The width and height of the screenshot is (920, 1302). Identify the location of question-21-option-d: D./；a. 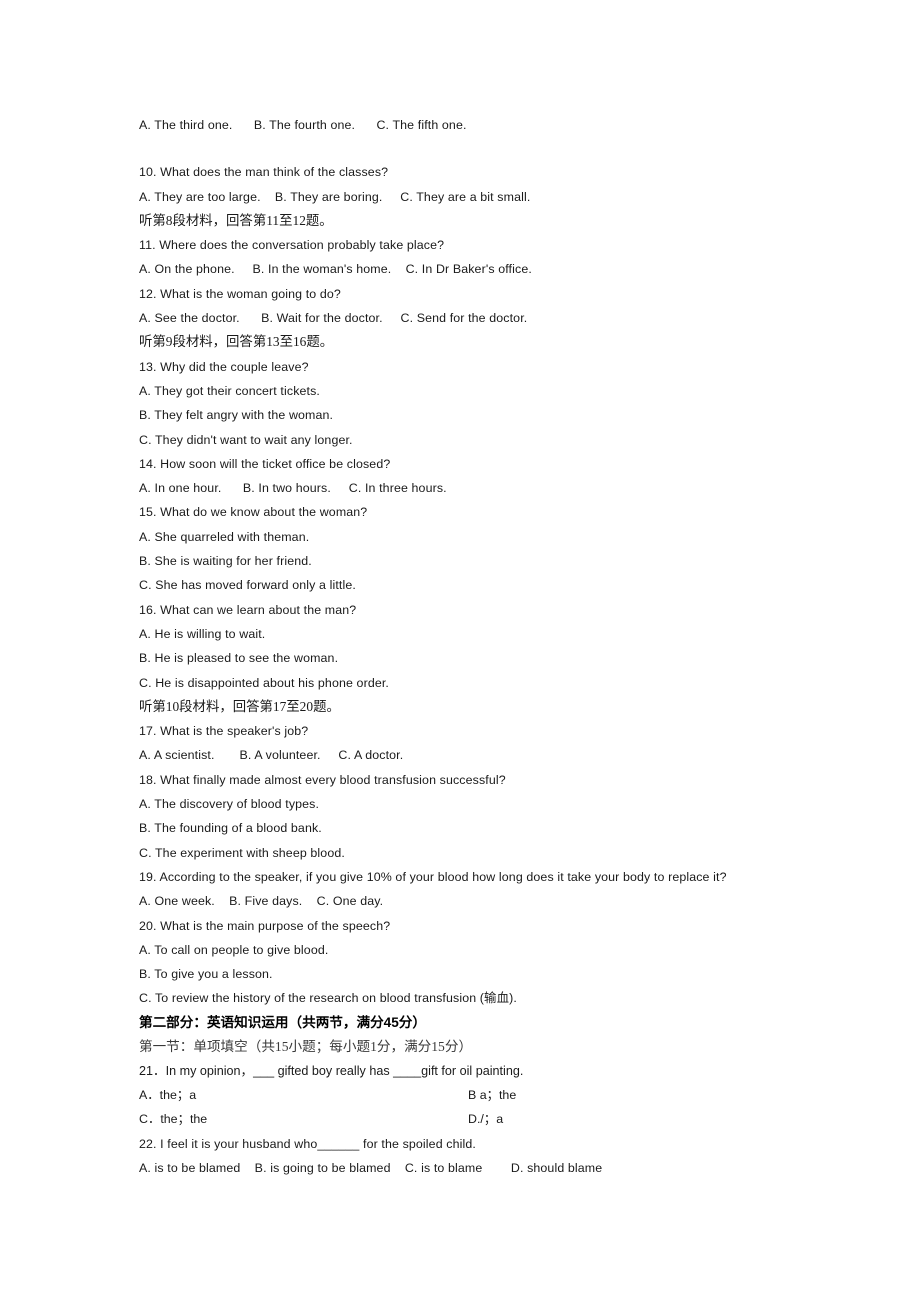
(486, 1119).